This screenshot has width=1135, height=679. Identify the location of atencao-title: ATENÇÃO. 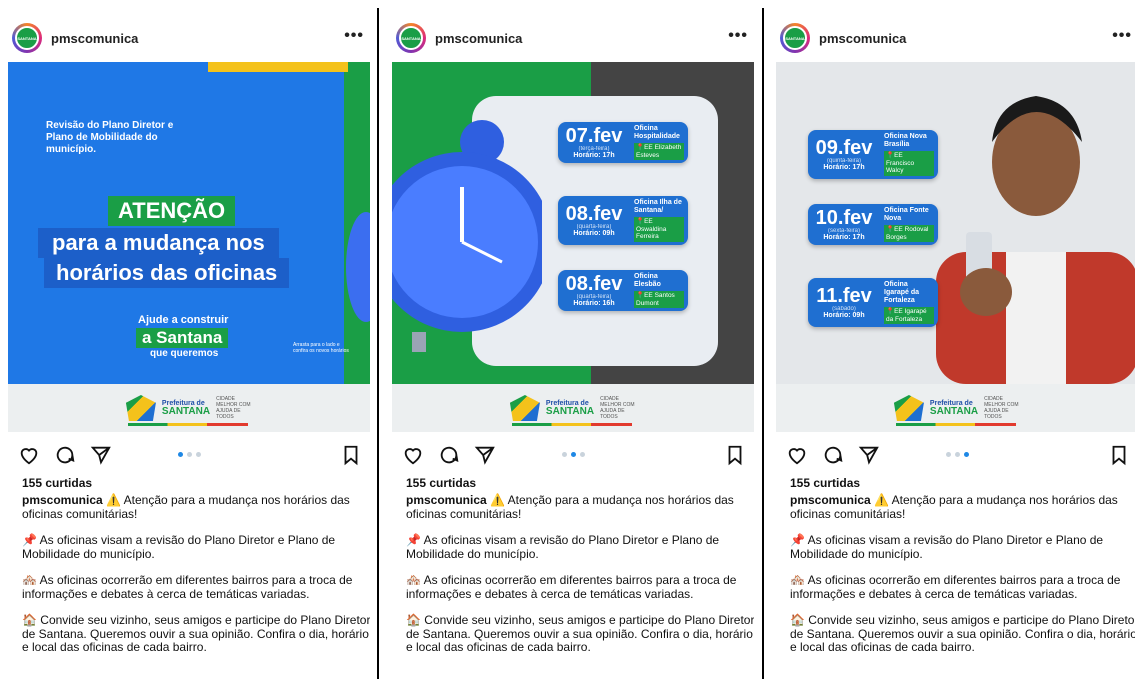
(172, 211).